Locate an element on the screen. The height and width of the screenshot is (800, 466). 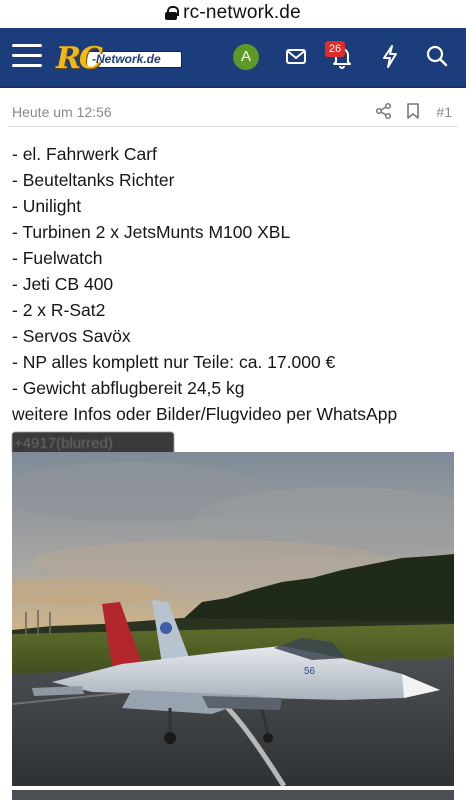
mail-icon is located at coordinates (296, 56).